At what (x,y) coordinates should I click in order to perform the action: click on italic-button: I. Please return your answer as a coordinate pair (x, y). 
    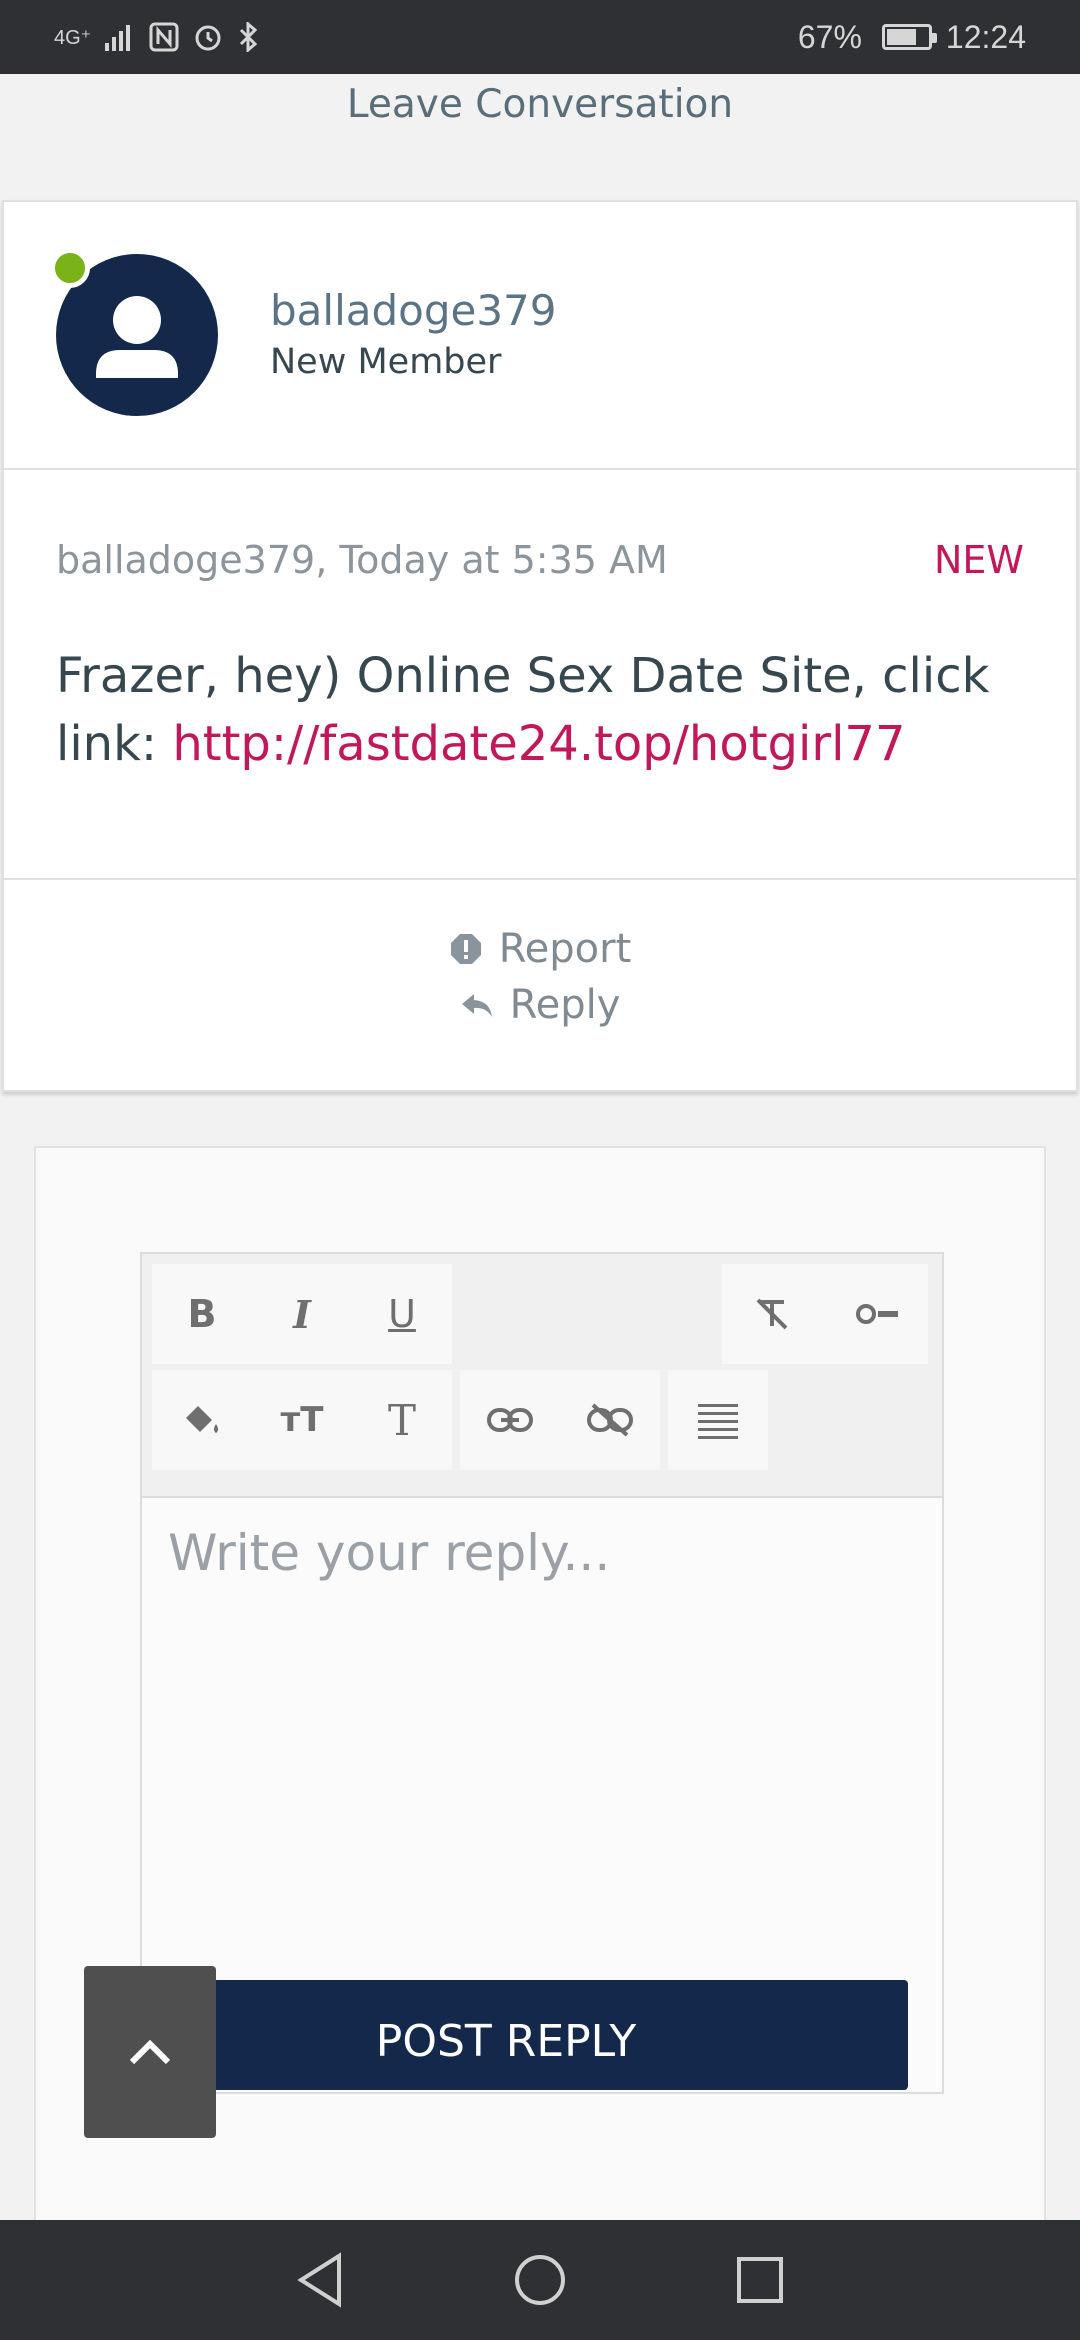
    Looking at the image, I should click on (302, 1314).